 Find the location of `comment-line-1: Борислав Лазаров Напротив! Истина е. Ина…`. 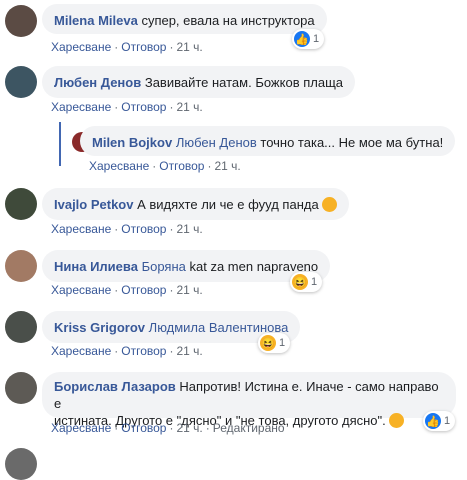

comment-line-1: Борислав Лазаров Напротив! Истина е. Ина… is located at coordinates (249, 395).